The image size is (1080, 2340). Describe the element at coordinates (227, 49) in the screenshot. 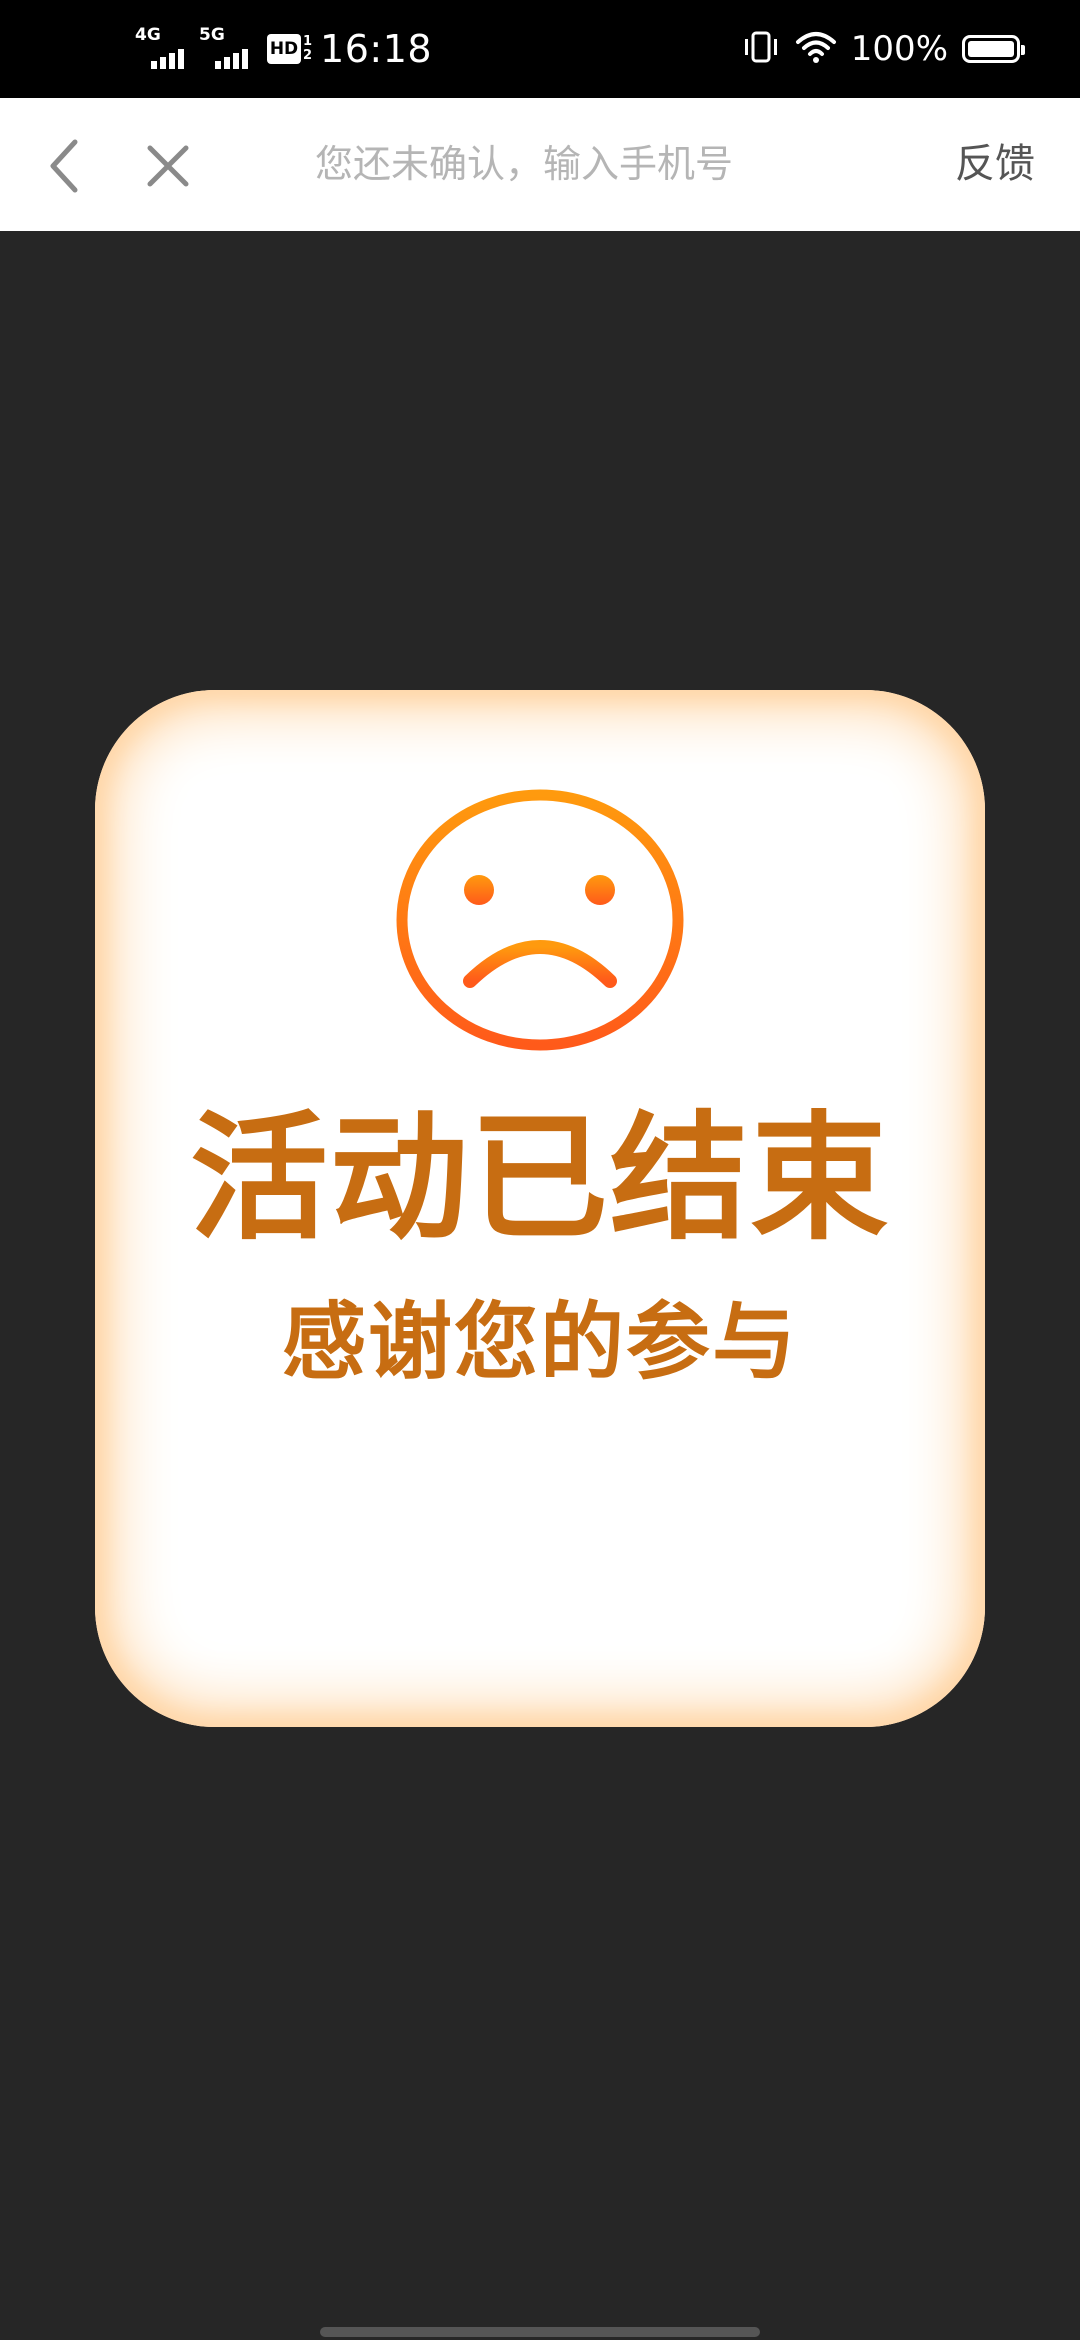

I see `signal-5g-icon: 5G` at that location.